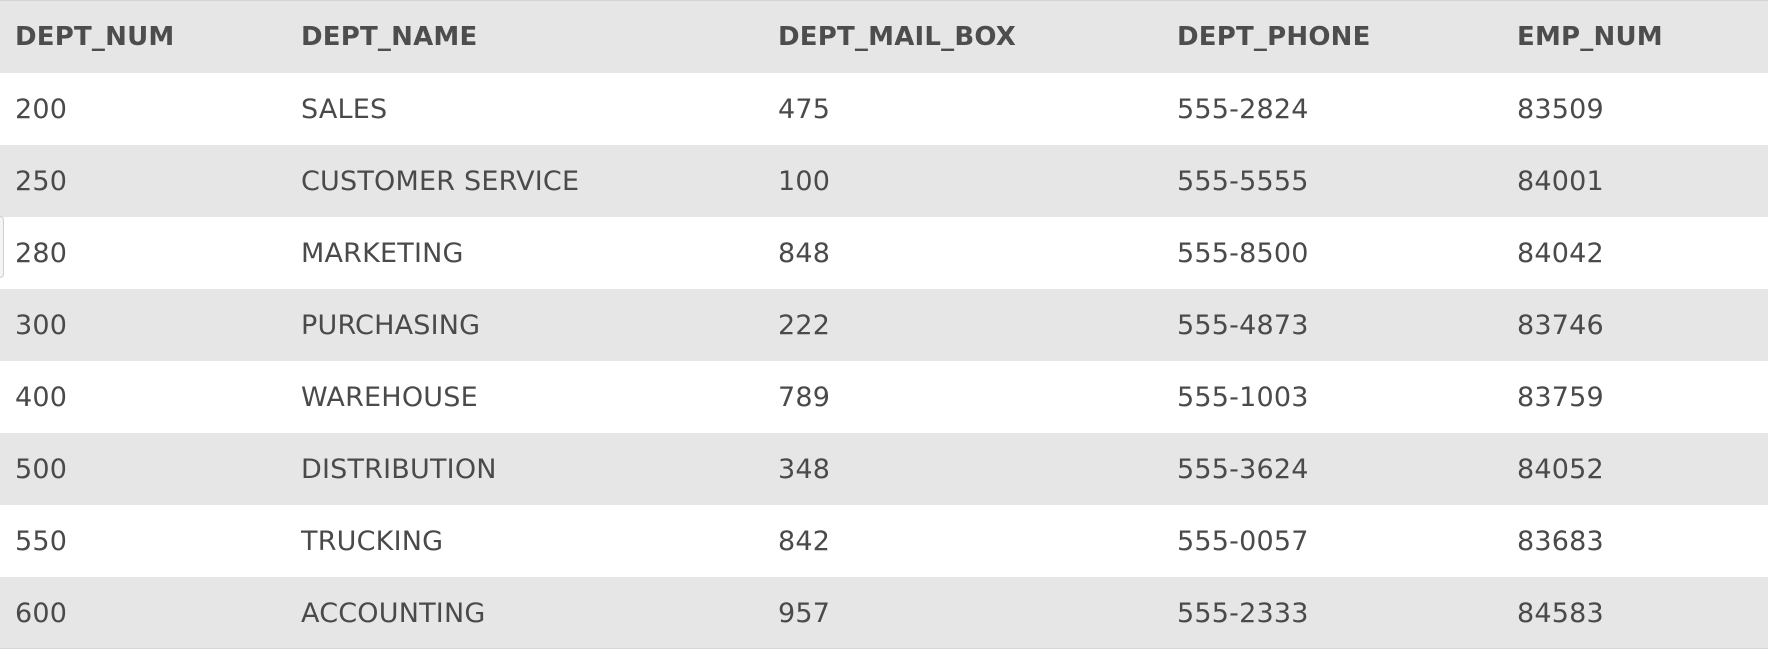 This screenshot has height=654, width=1768. I want to click on cell-dept-name: TRUCKING, so click(372, 541).